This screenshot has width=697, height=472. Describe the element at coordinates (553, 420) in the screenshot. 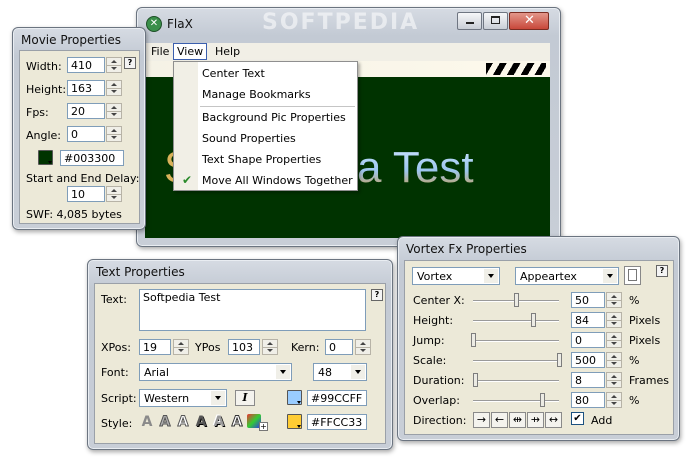

I see `direction-button: ↔` at that location.